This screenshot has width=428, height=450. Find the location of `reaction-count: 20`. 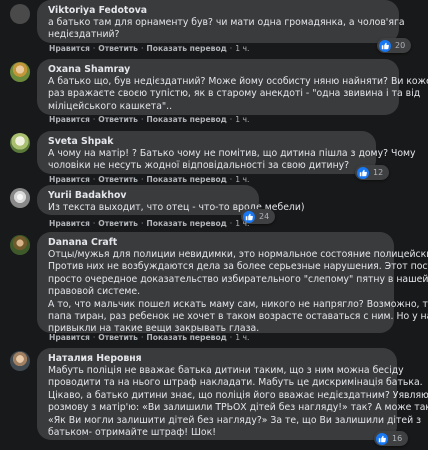

reaction-count: 20 is located at coordinates (400, 45).